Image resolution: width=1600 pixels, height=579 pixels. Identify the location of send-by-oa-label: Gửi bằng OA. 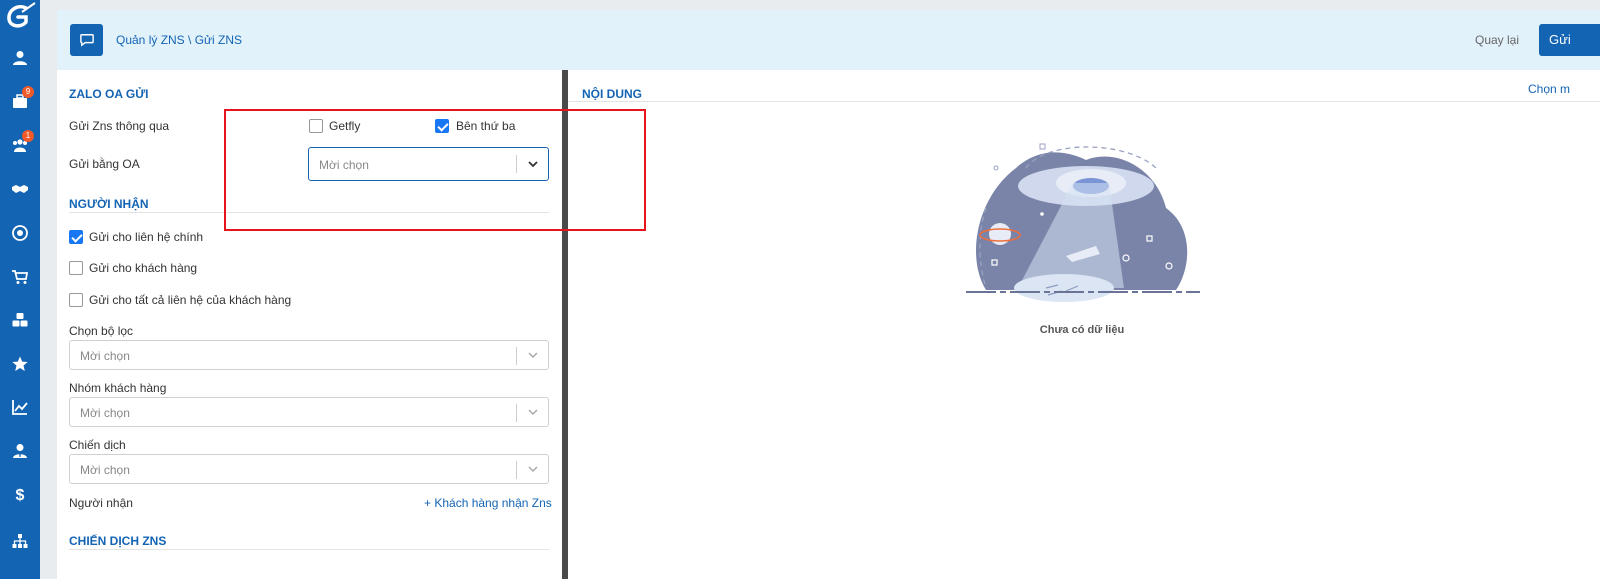
(104, 164).